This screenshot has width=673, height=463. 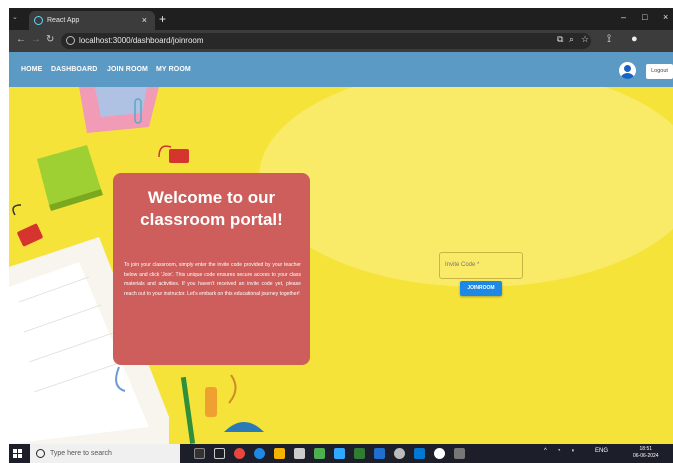 I want to click on app-navbar: HOME DASHBOARD JOIN ROOM MY ROOM Logout, so click(x=341, y=69).